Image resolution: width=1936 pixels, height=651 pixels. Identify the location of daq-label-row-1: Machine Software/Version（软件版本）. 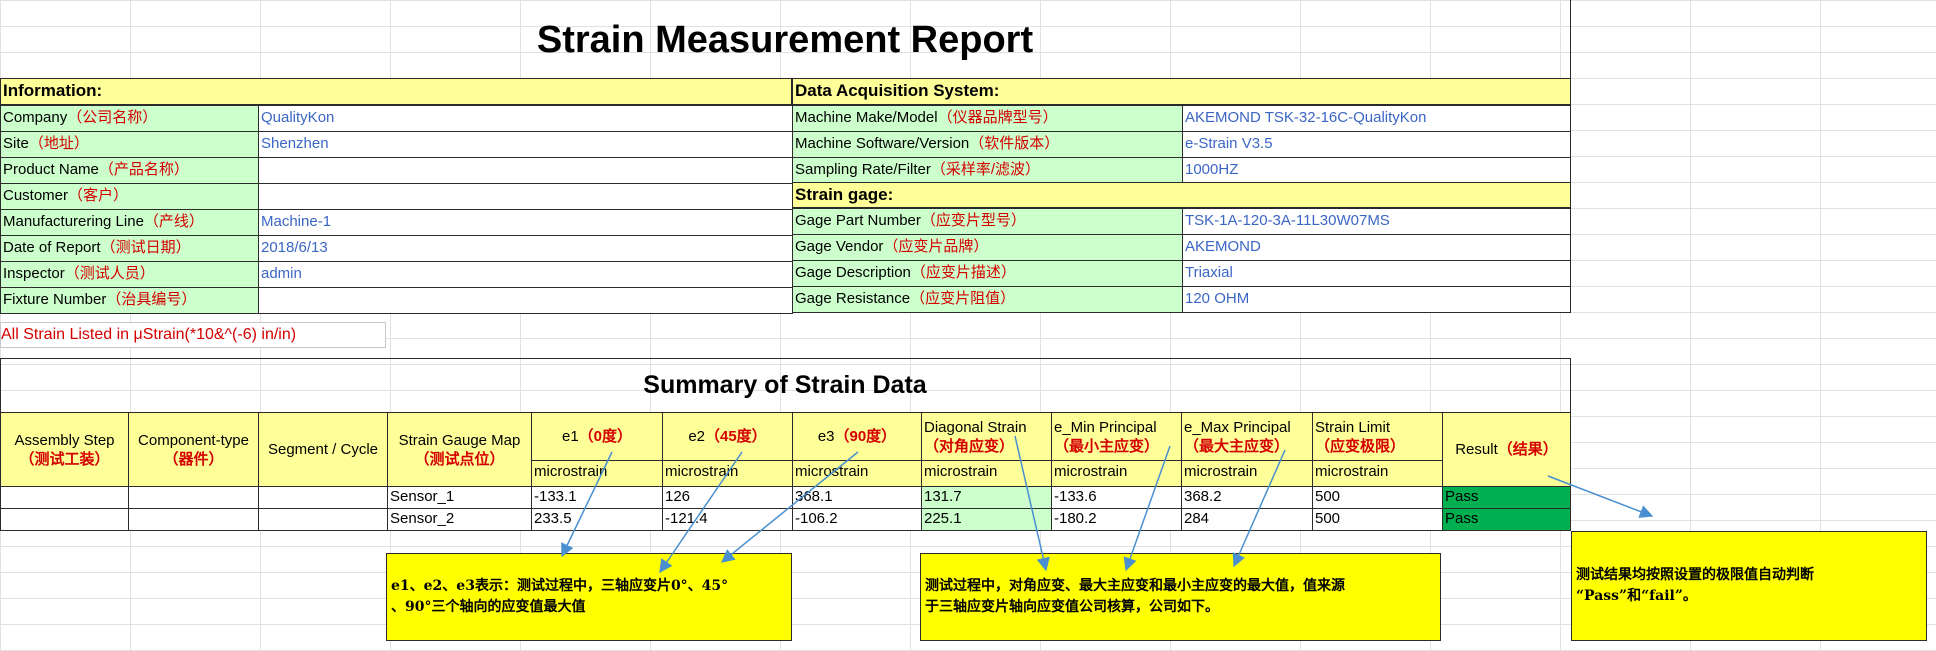
(987, 144).